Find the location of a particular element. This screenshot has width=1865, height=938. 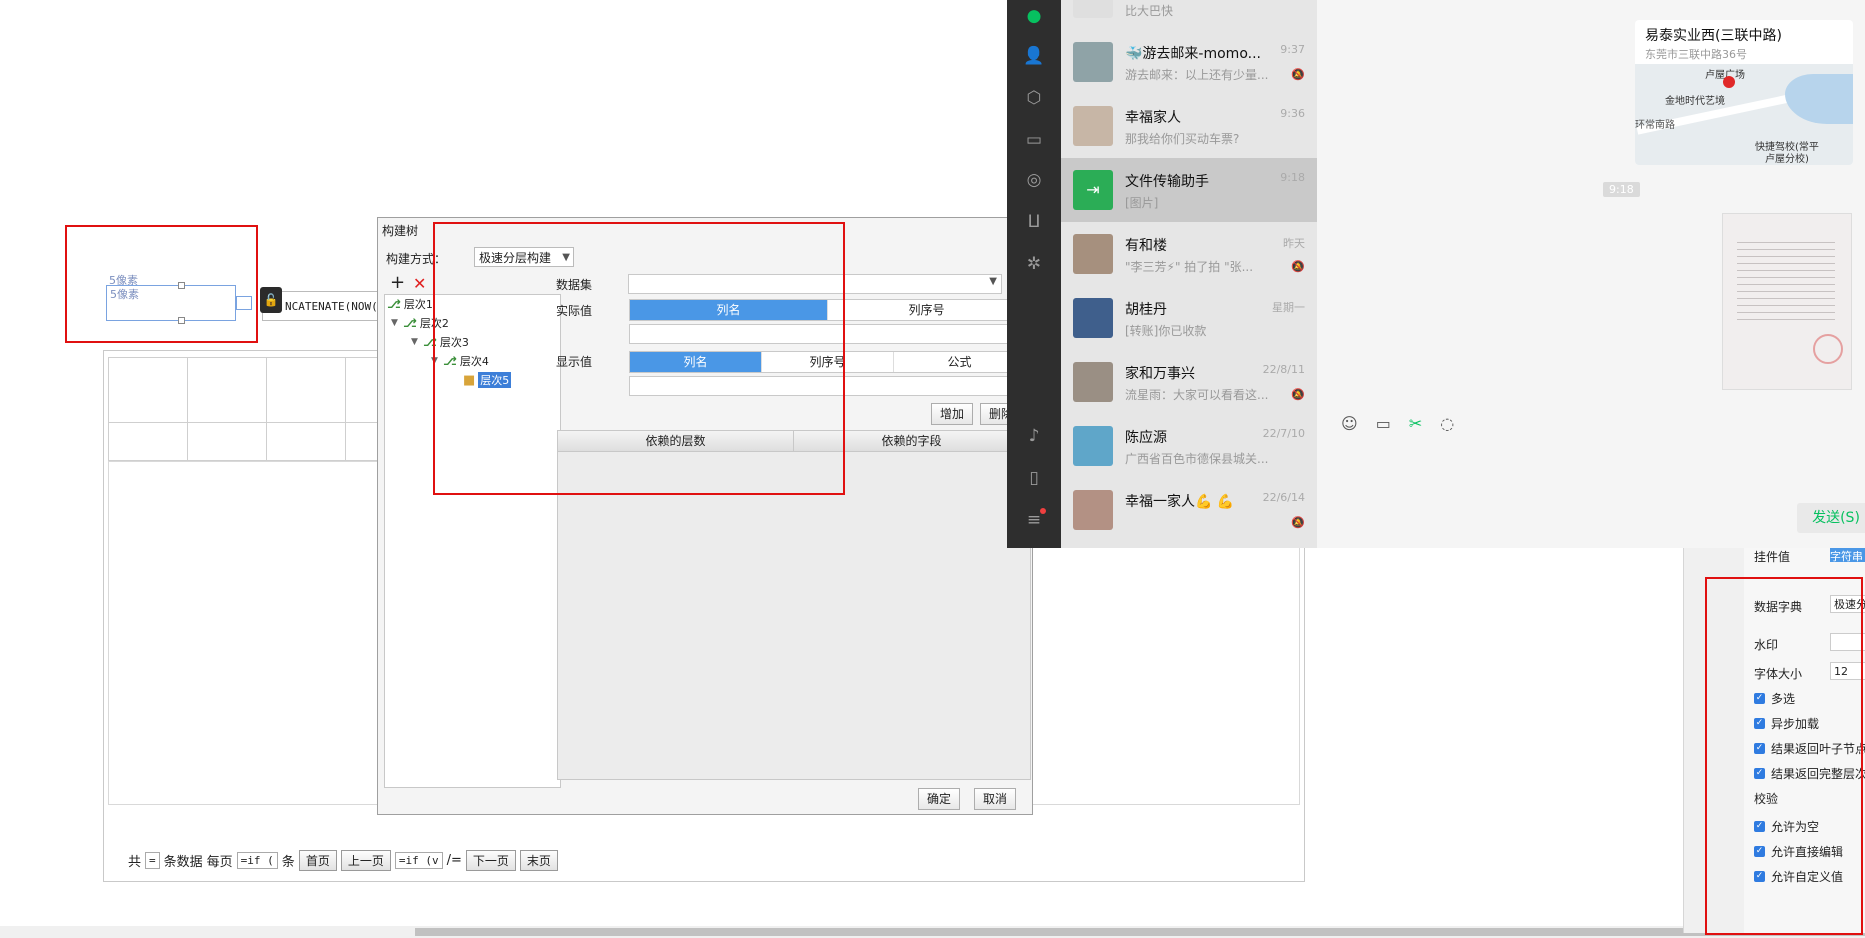

red-stamp is located at coordinates (1828, 349).